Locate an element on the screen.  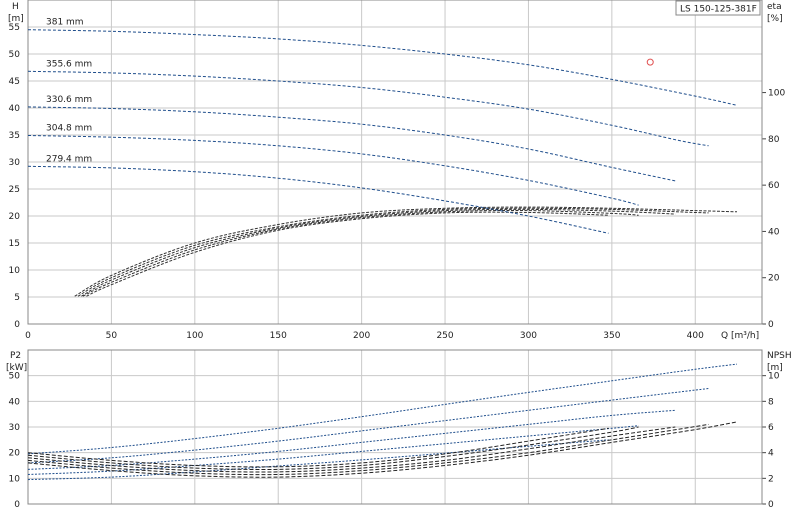
x-tick-label: 0 is located at coordinates (28, 336).